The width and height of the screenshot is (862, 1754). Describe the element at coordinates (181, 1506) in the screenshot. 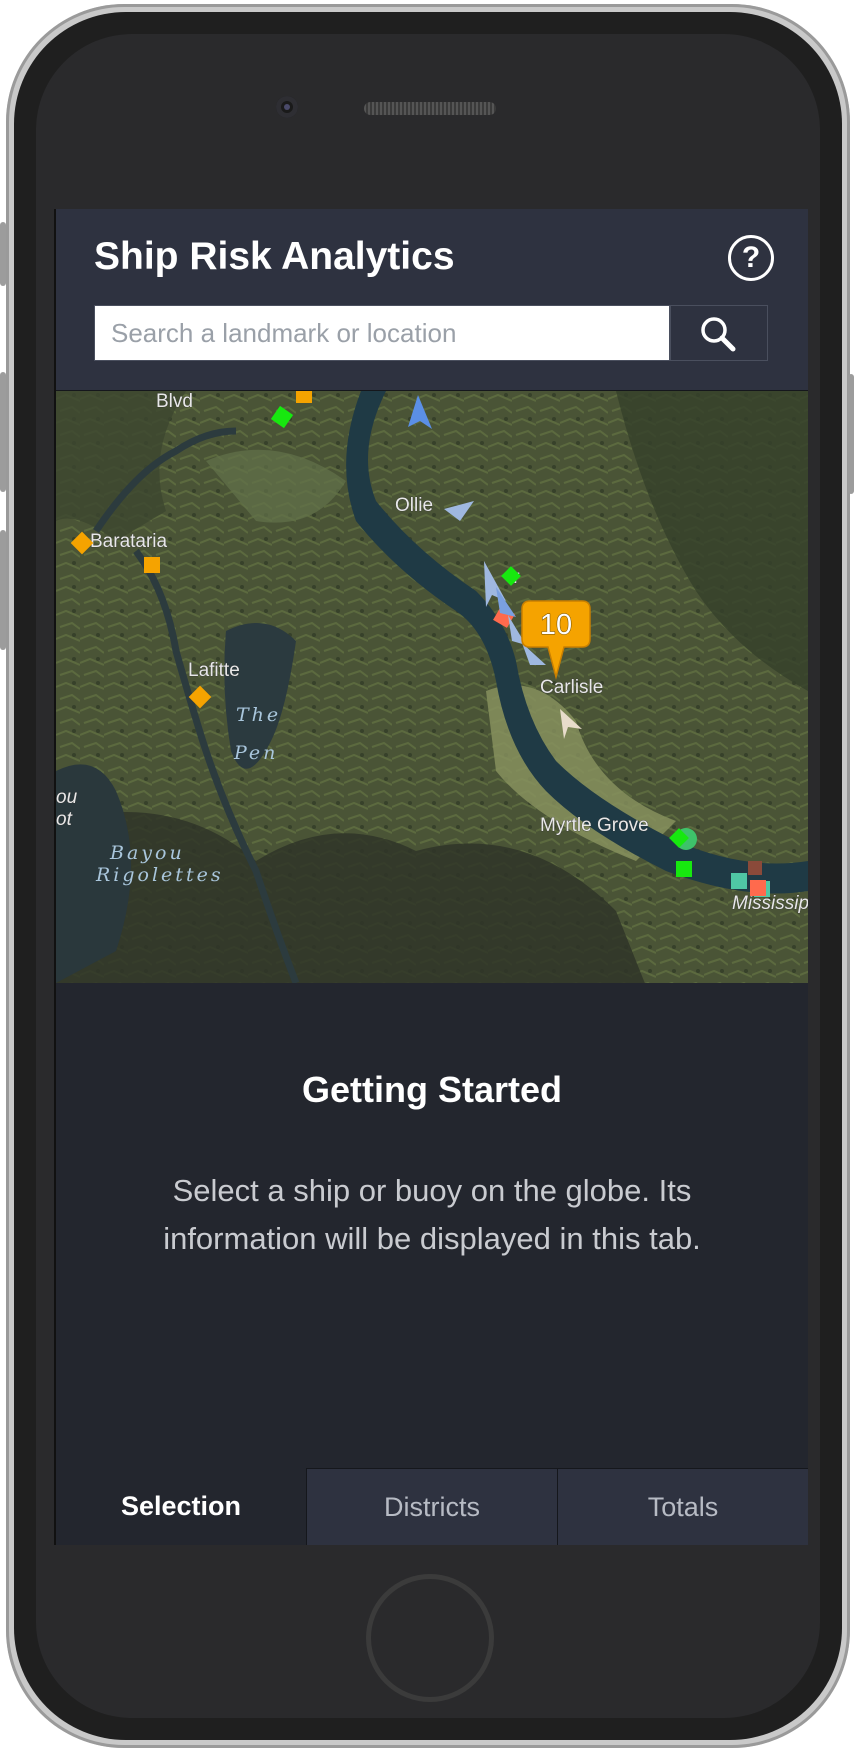

I see `tab-selection: Selection` at that location.